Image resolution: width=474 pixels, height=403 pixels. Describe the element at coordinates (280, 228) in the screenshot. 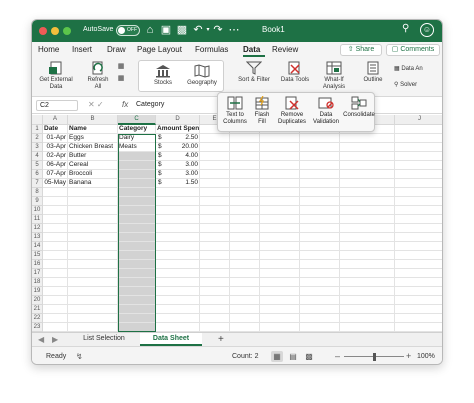

I see `cell-g12` at that location.